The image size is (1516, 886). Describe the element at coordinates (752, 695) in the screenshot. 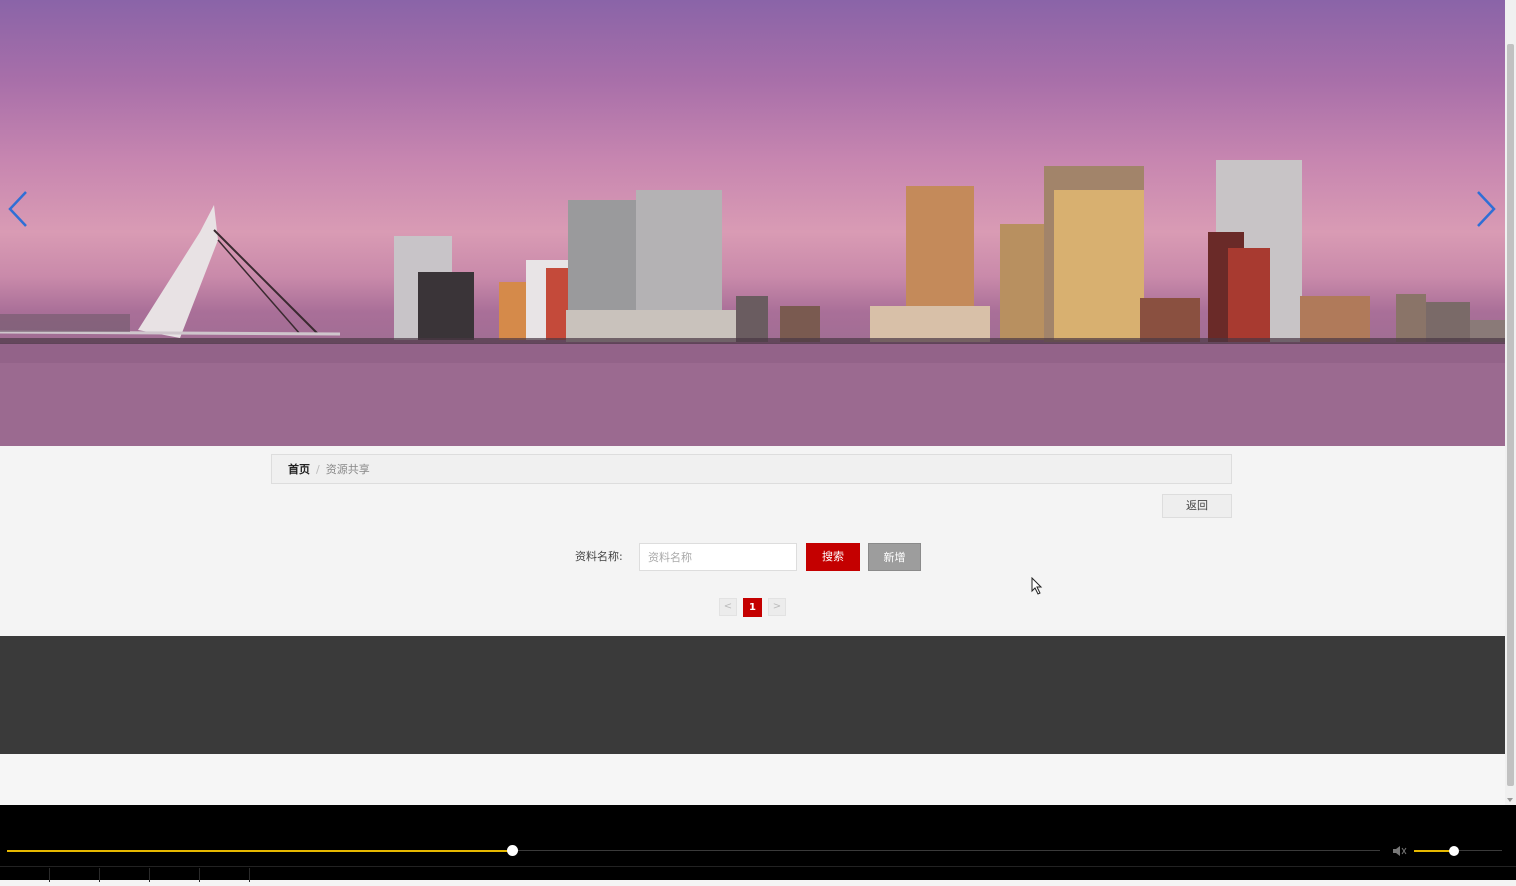

I see `page-footer` at that location.